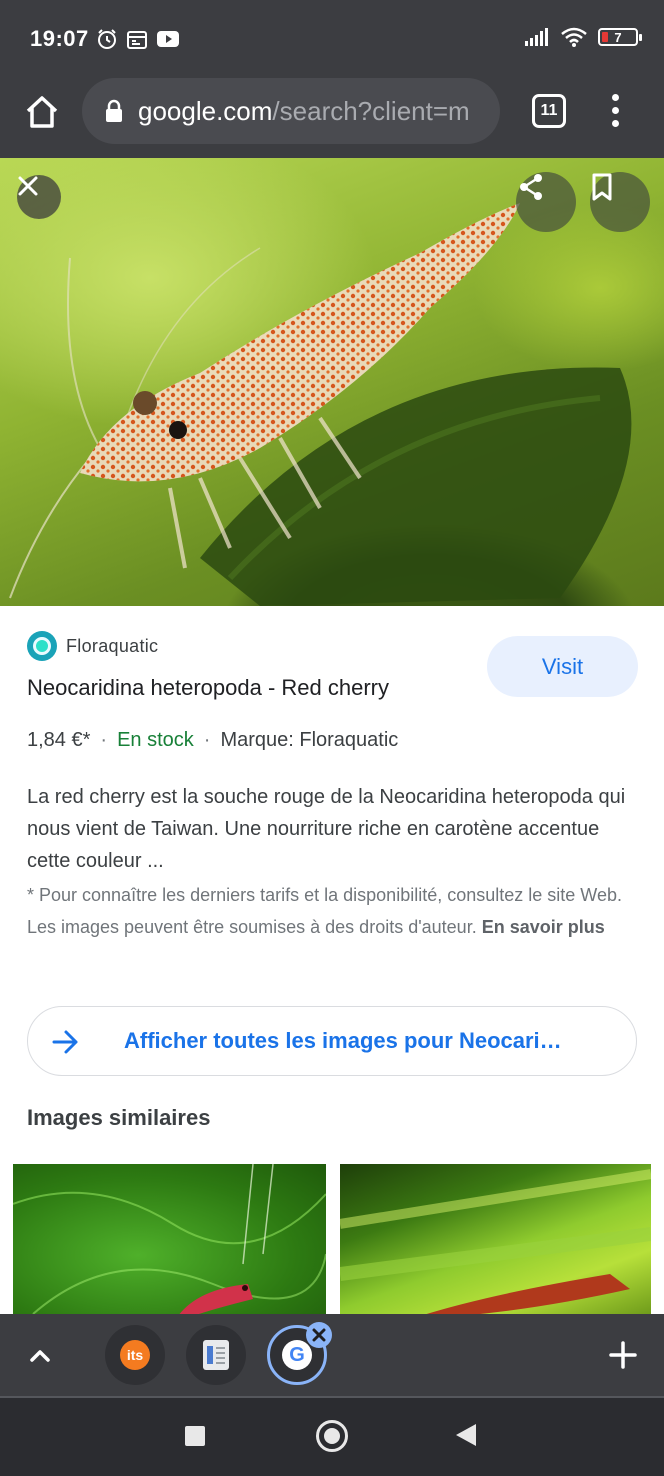  Describe the element at coordinates (205, 110) in the screenshot. I see `url-domain: google.com` at that location.